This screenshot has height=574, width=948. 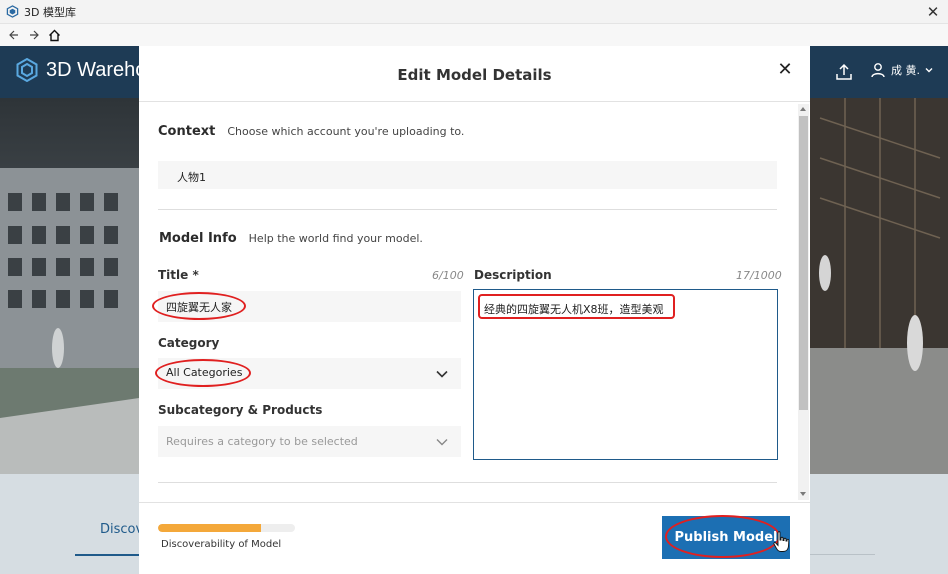 What do you see at coordinates (803, 263) in the screenshot?
I see `scrollbar-thumb` at bounding box center [803, 263].